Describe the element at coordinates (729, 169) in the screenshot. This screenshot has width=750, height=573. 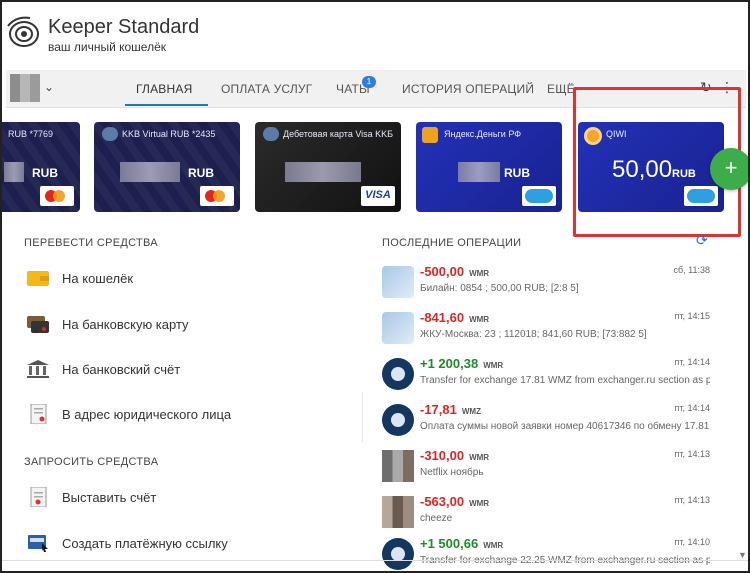
I see `add-wallet-button: +` at that location.